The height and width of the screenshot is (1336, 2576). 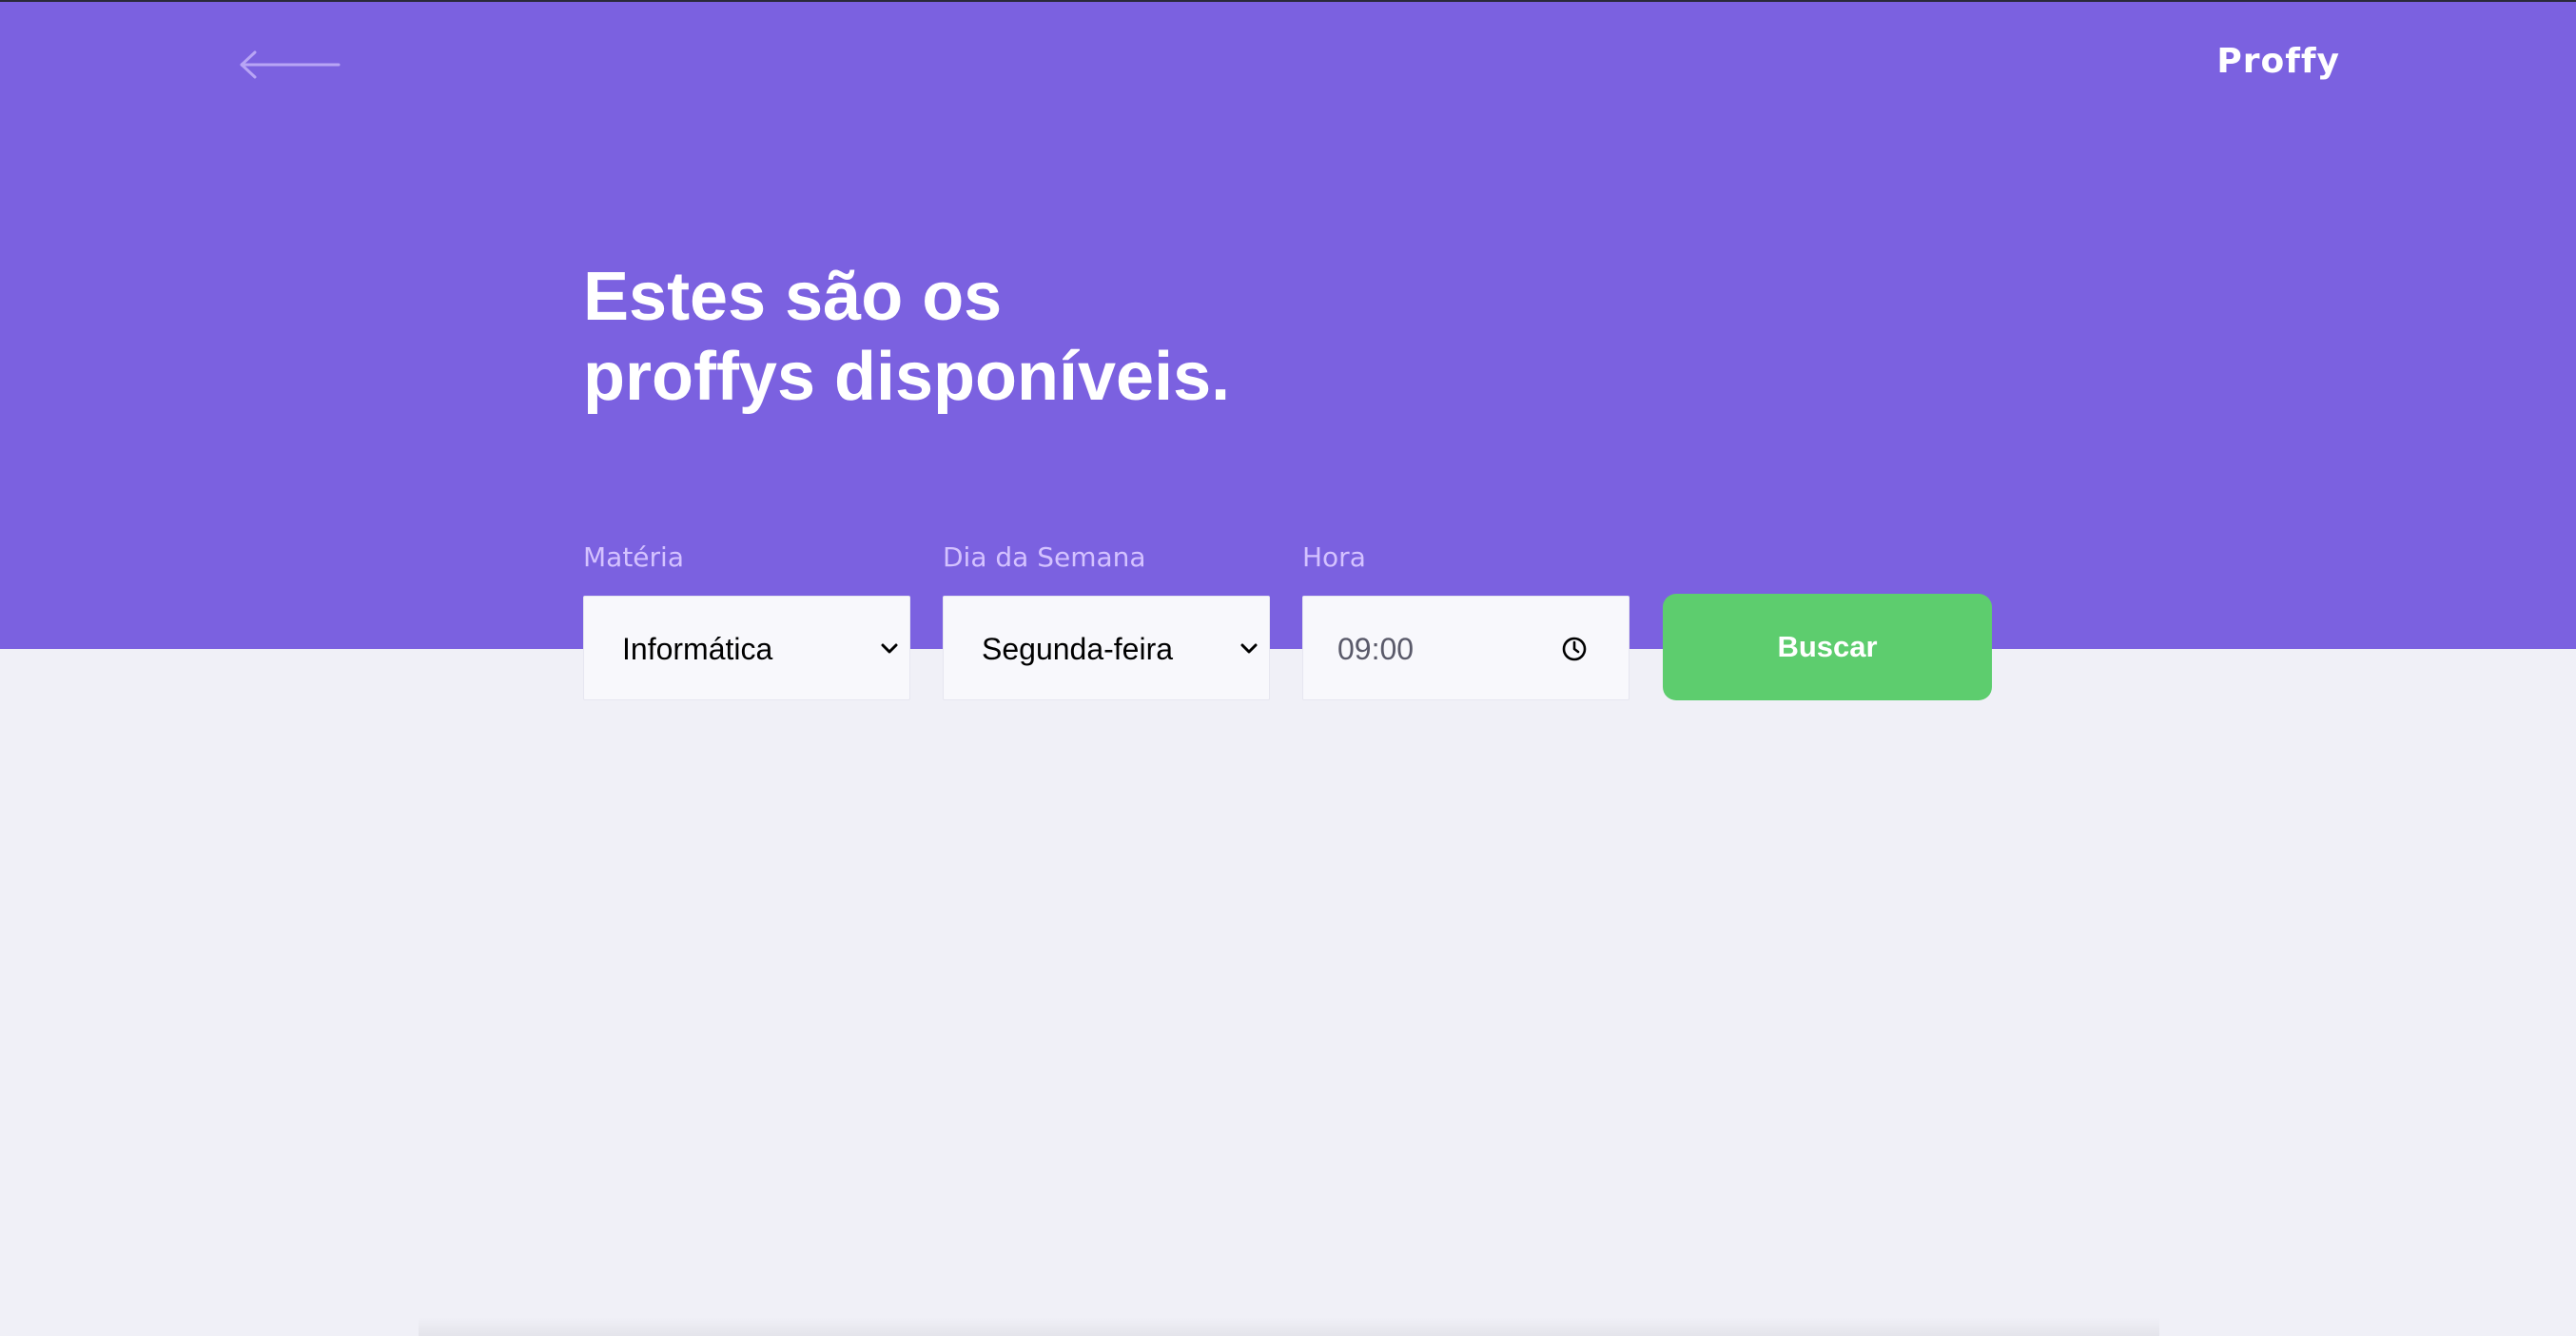 I want to click on subject-select-value: Informática, so click(x=698, y=649).